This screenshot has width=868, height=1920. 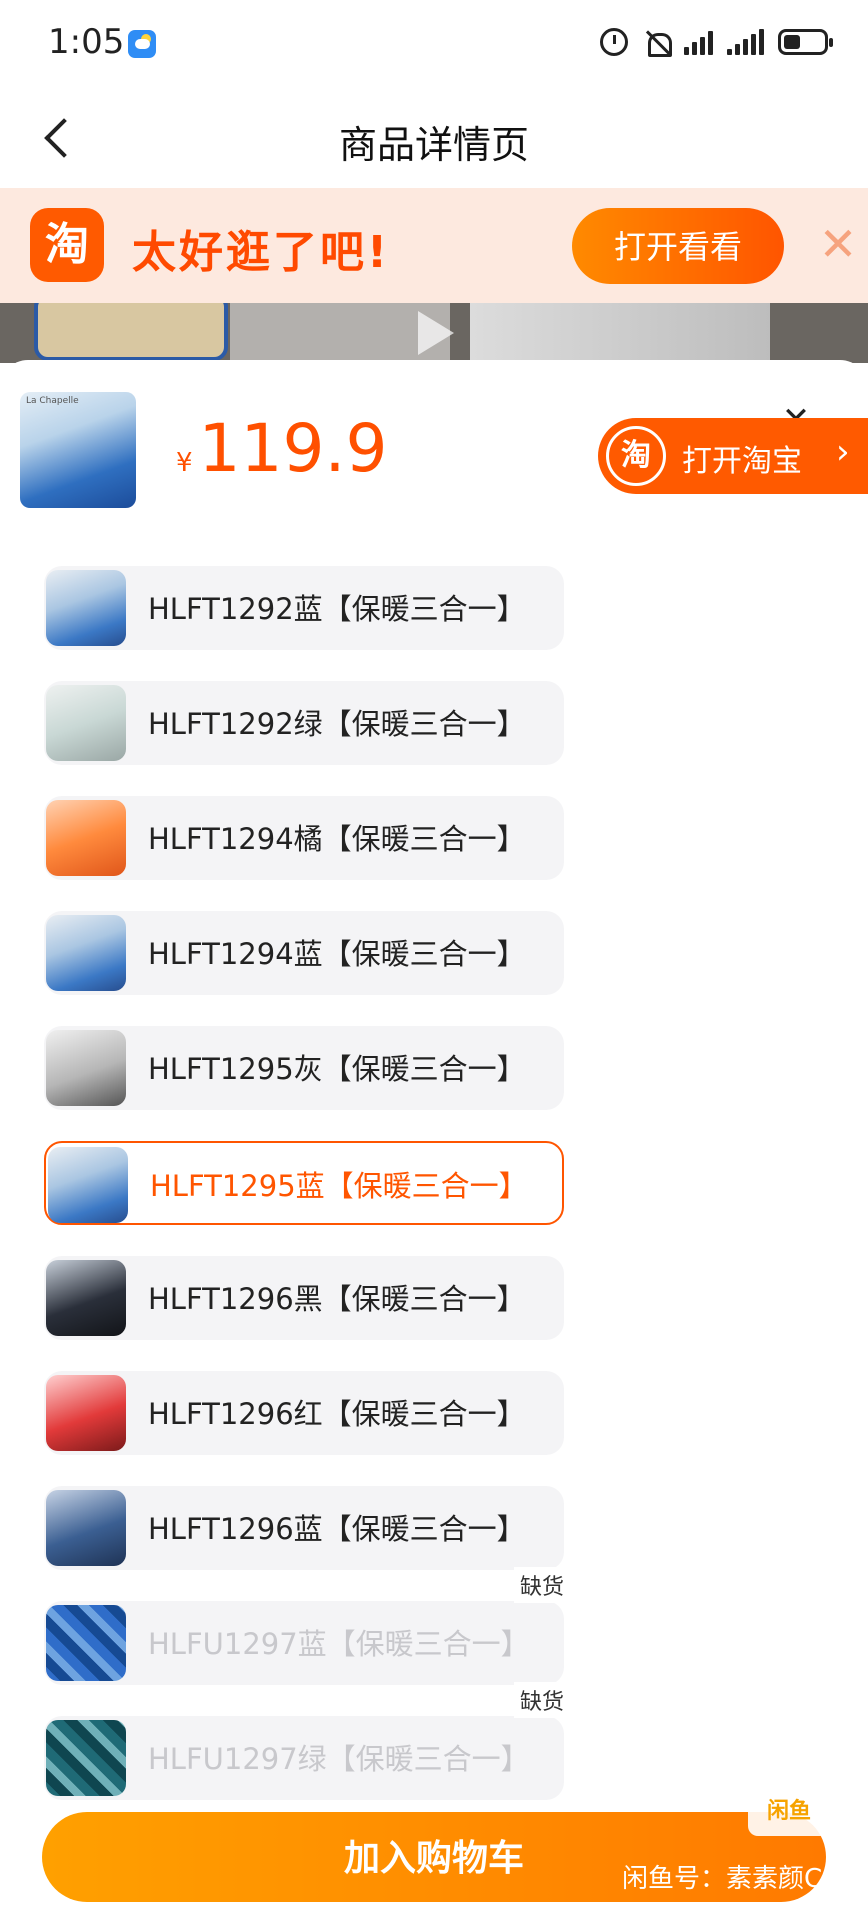 I want to click on sku-option-label: HLFT1295蓝【保暖三合一】, so click(x=339, y=1186).